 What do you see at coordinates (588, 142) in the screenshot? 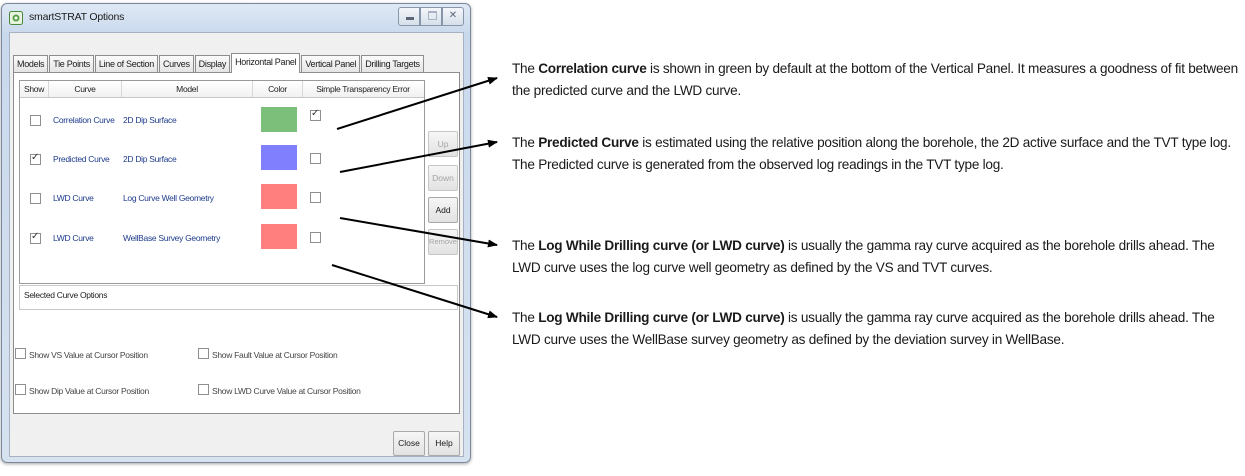
I see `desc-term: Predicted Curve` at bounding box center [588, 142].